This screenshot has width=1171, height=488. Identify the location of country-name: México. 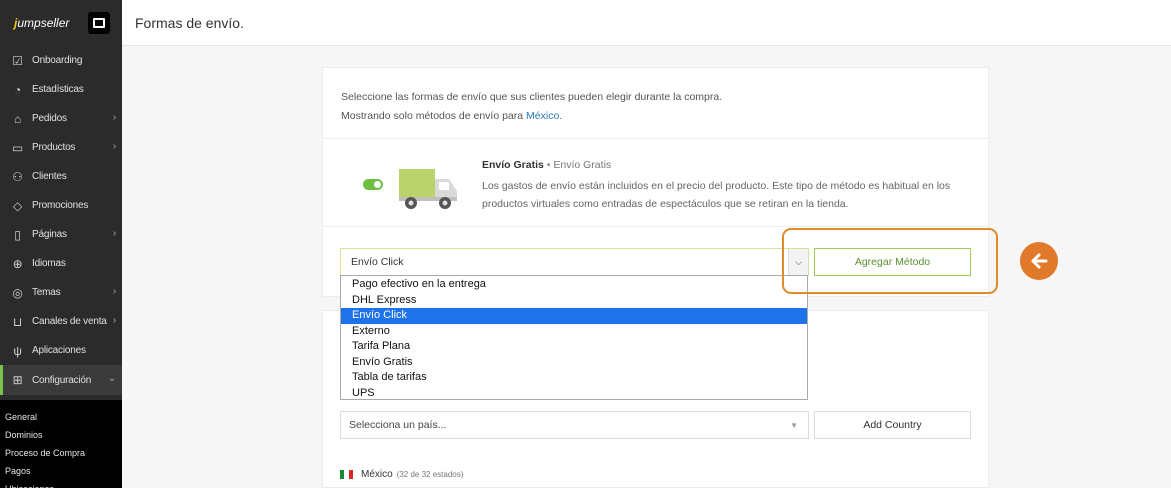
(377, 474).